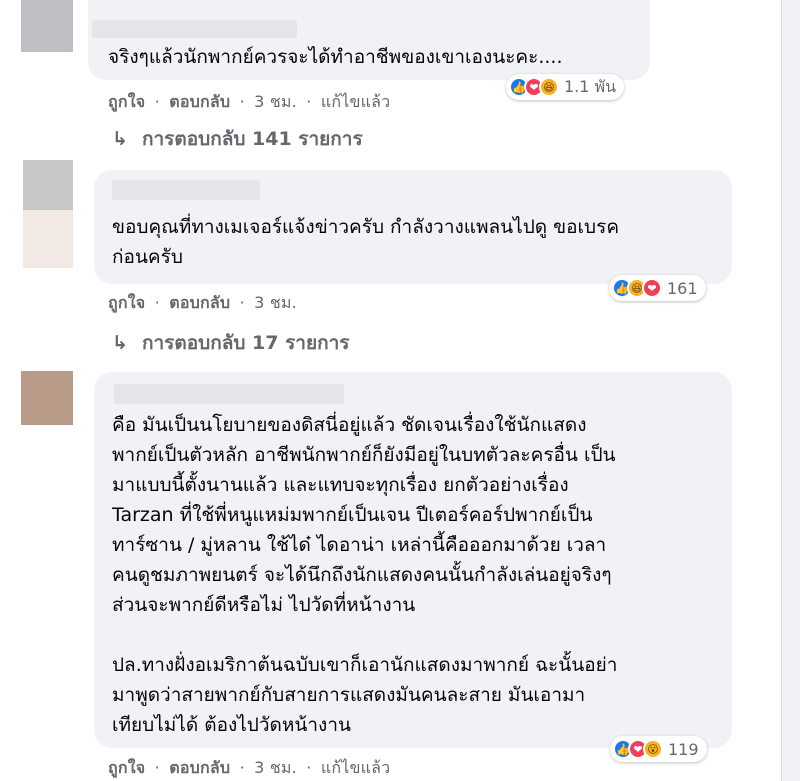  I want to click on reaction-summary: 👍 ❤ 😆 1.1 พัน, so click(565, 87).